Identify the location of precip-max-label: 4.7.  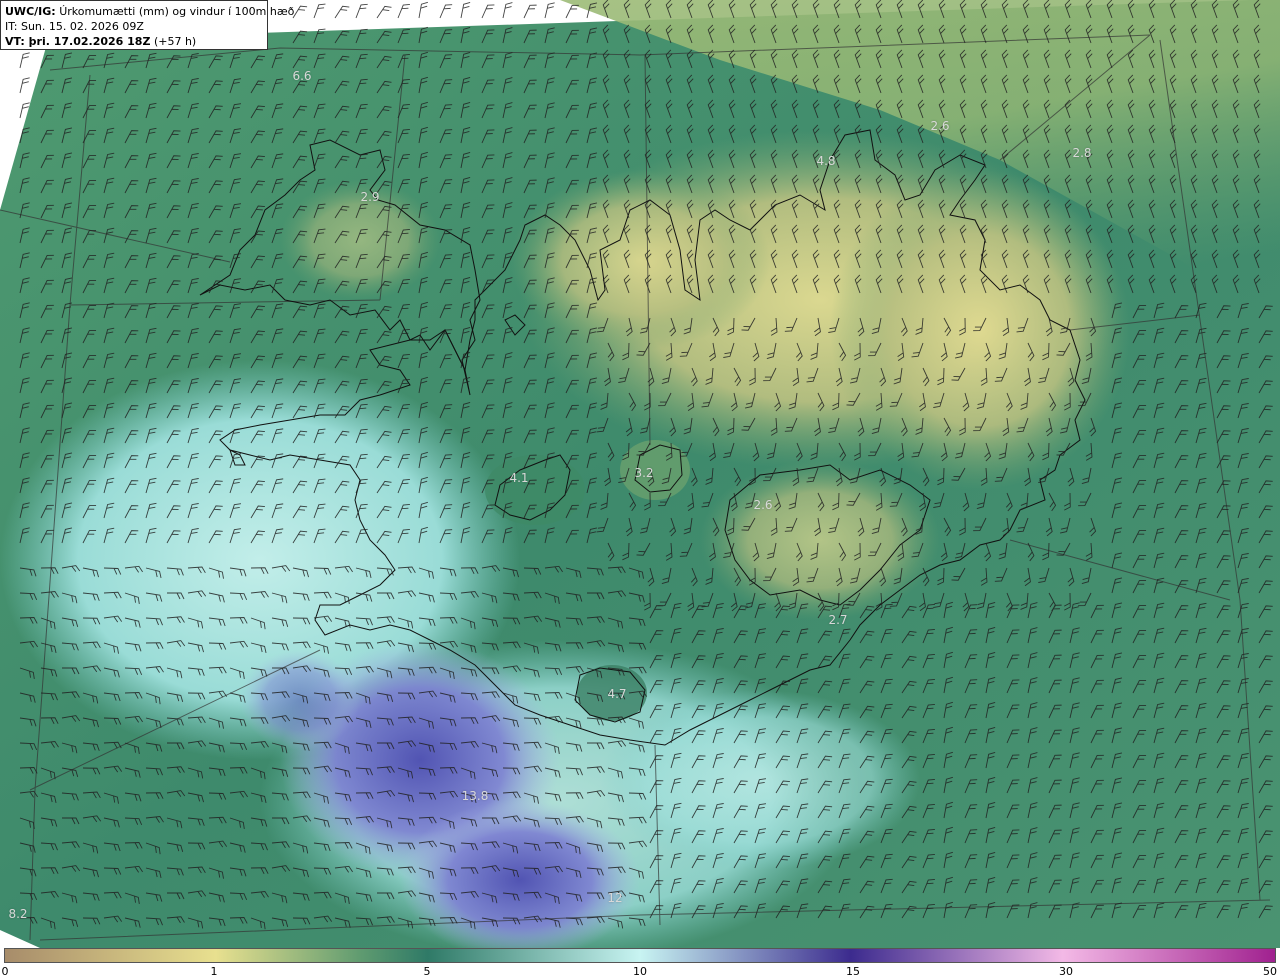
(617, 694).